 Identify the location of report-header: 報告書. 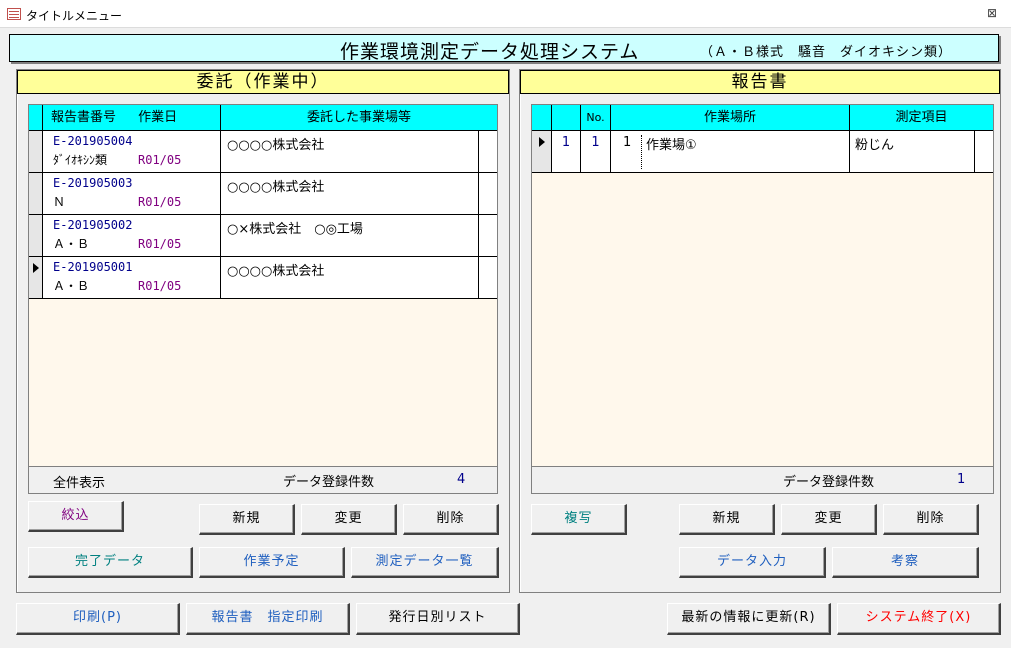
(760, 82).